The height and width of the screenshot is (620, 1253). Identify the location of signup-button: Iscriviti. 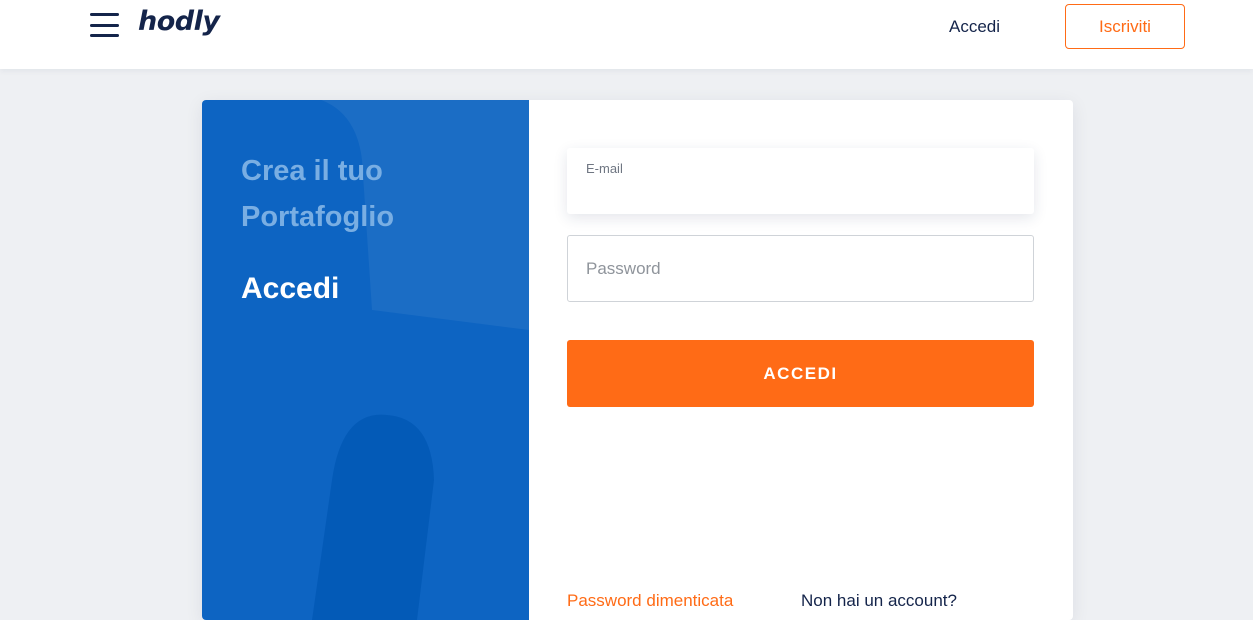
(1125, 26).